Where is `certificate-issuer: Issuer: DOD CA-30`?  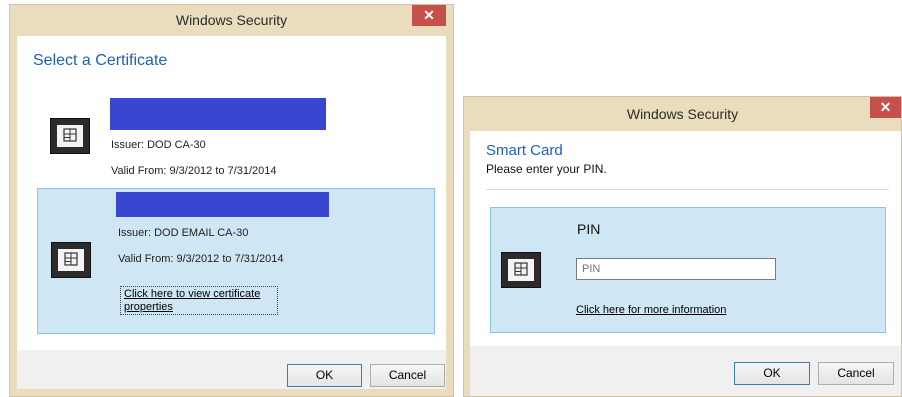
certificate-issuer: Issuer: DOD CA-30 is located at coordinates (158, 145).